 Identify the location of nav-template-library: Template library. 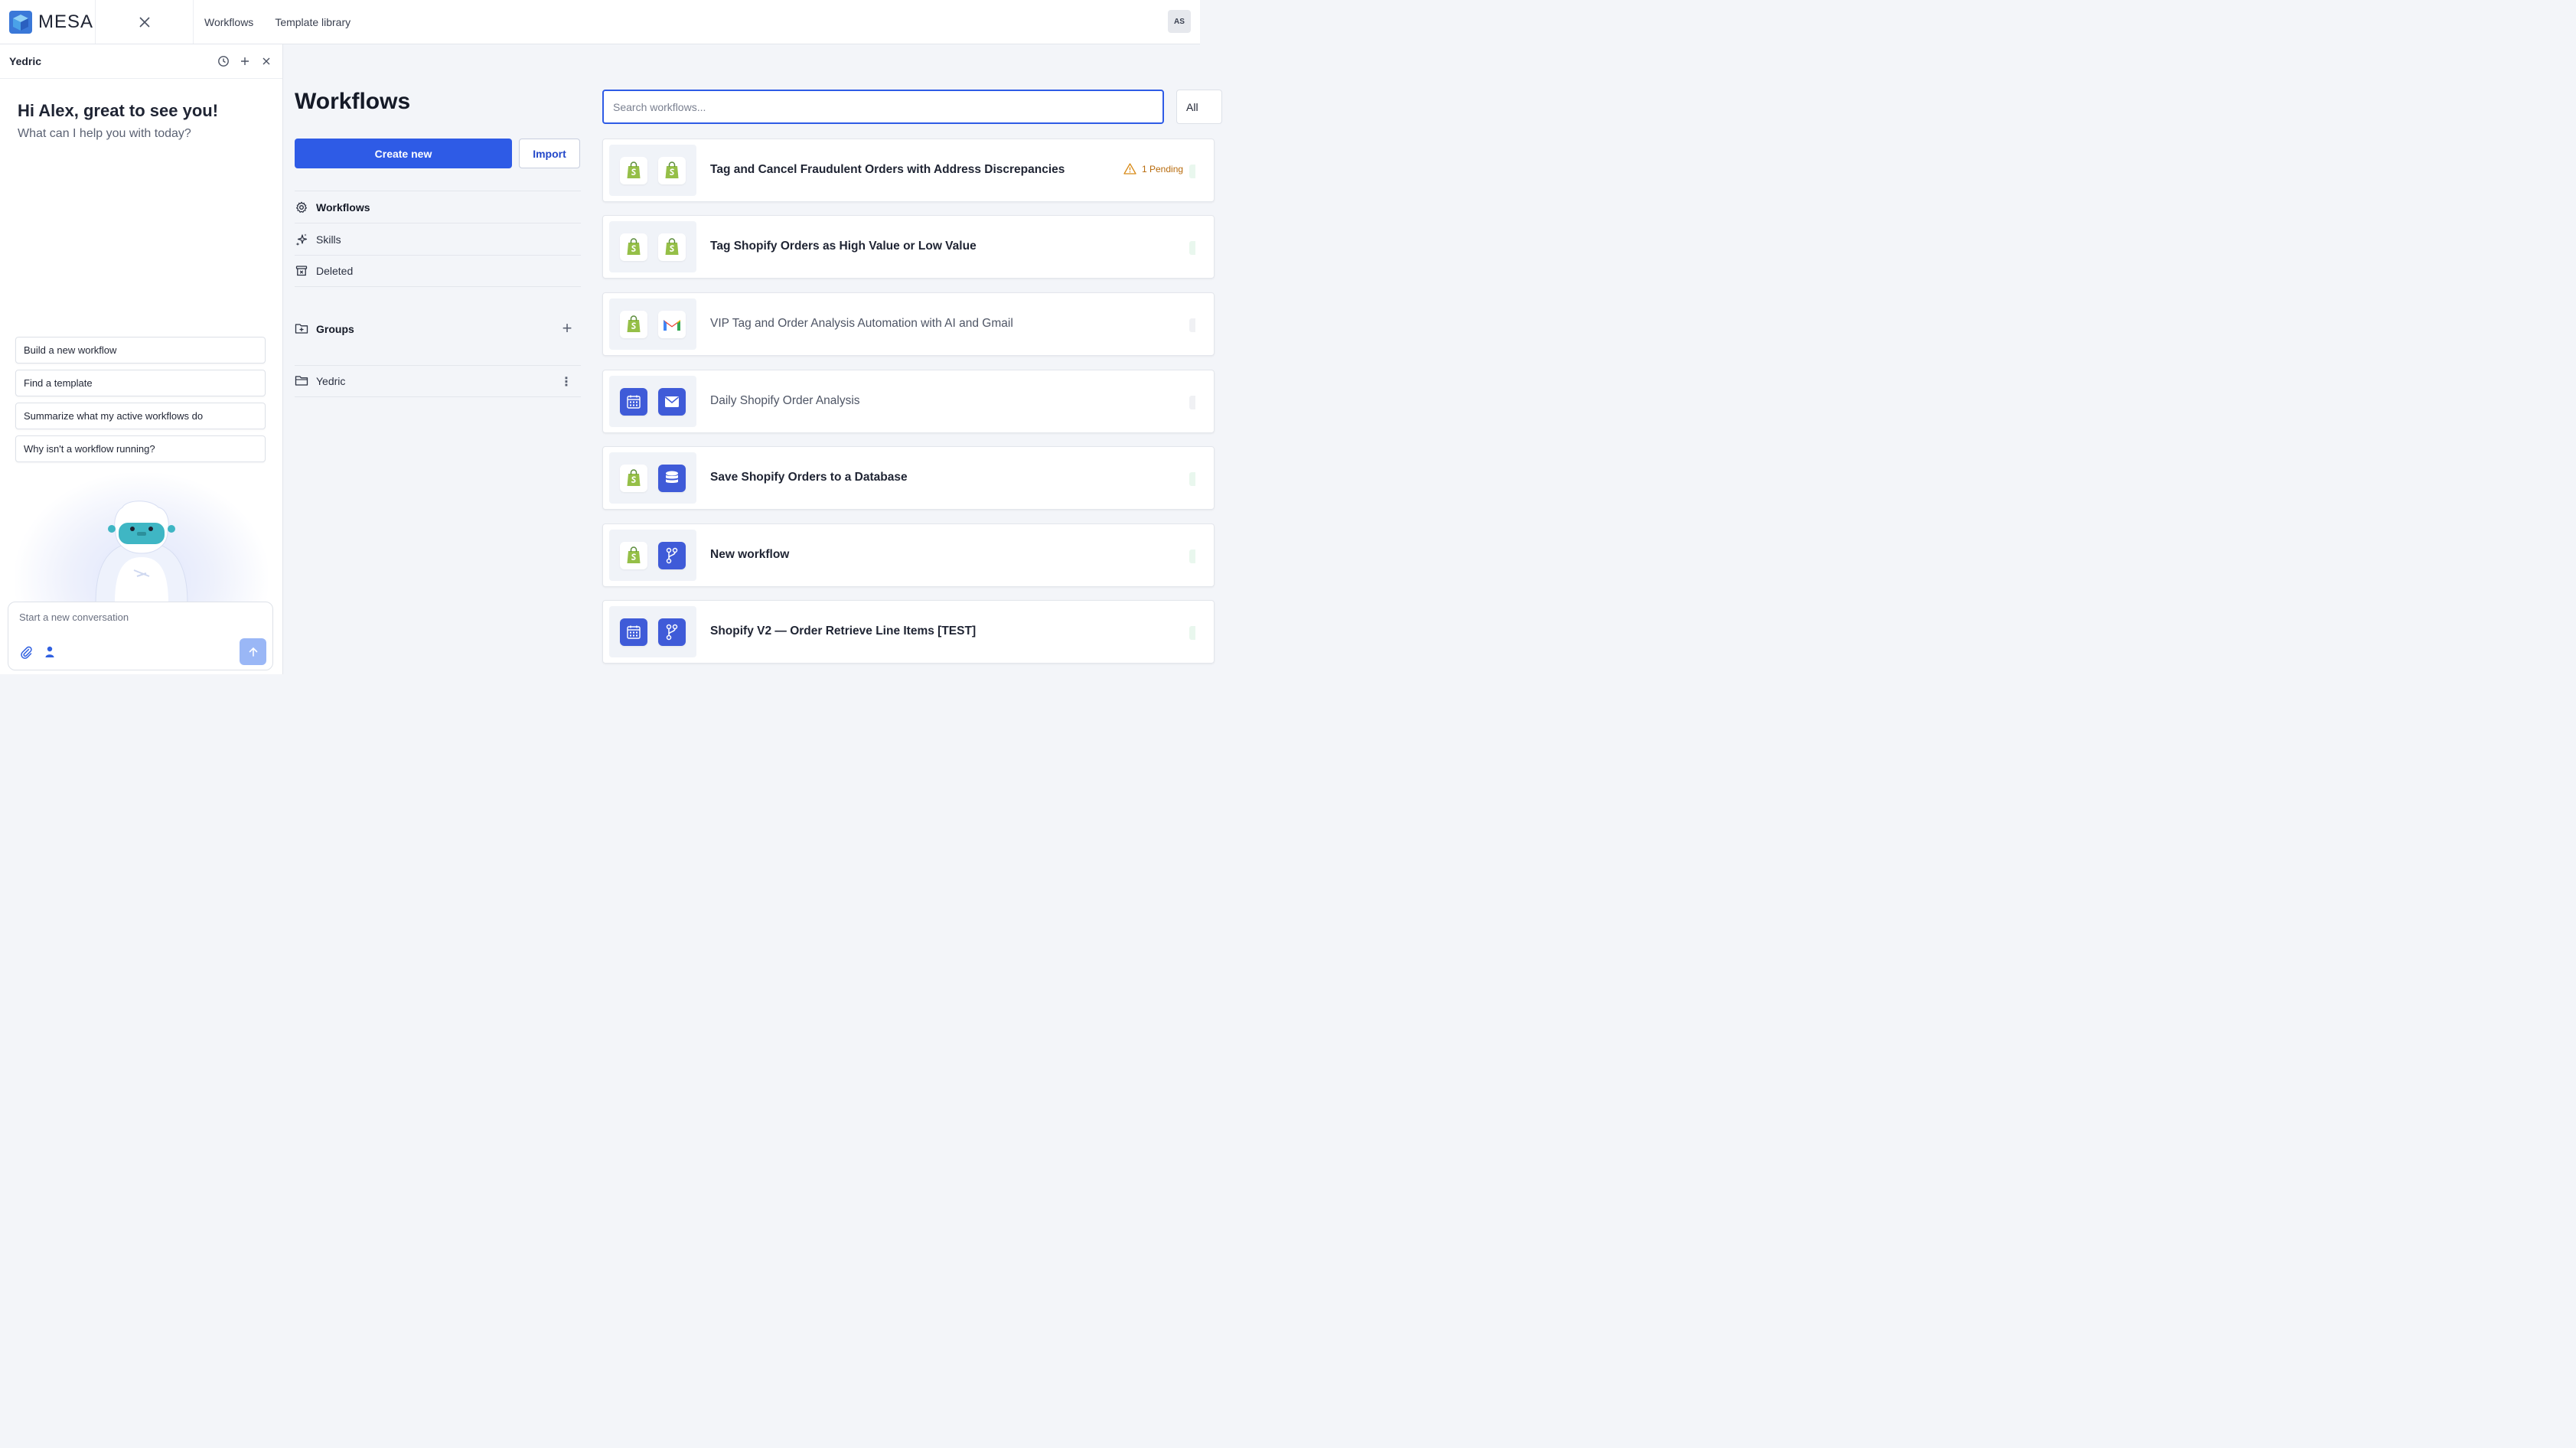
(312, 22).